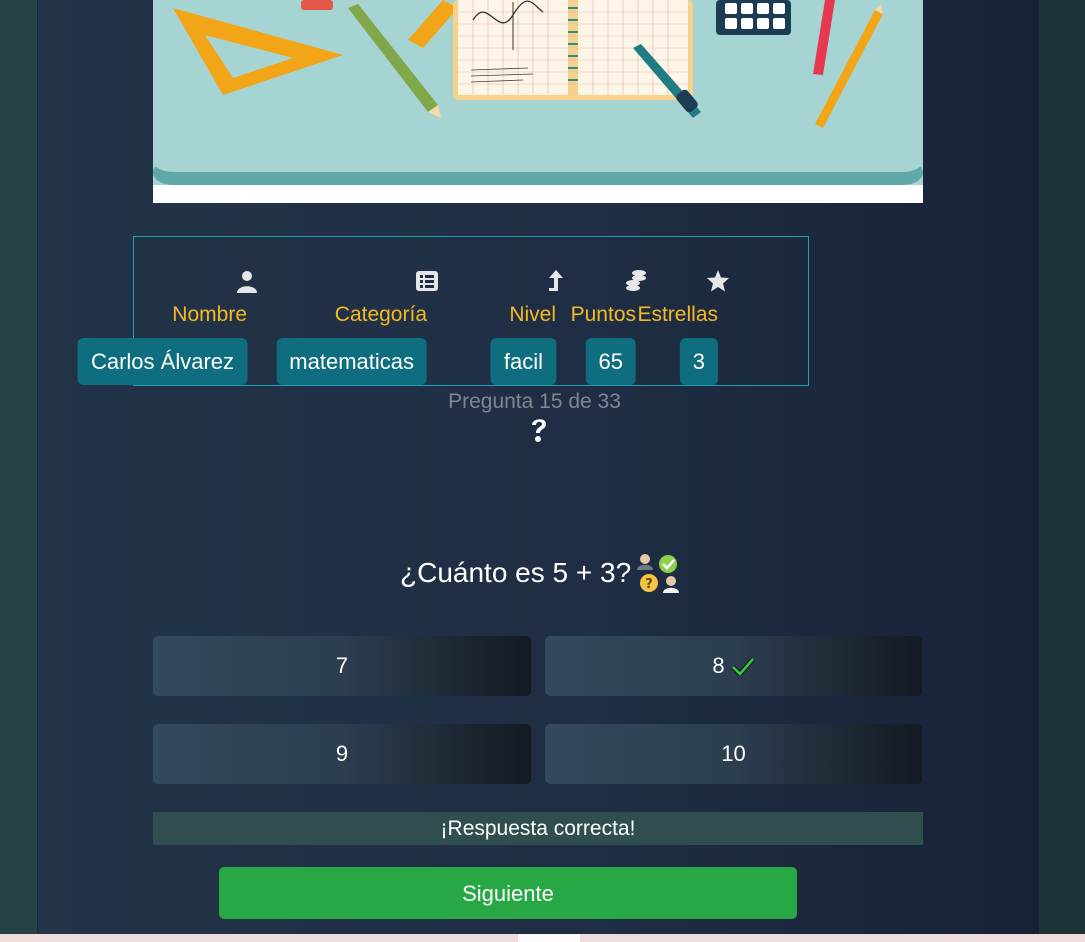 This screenshot has height=942, width=1085. I want to click on stat-name-label: Nombre, so click(210, 314).